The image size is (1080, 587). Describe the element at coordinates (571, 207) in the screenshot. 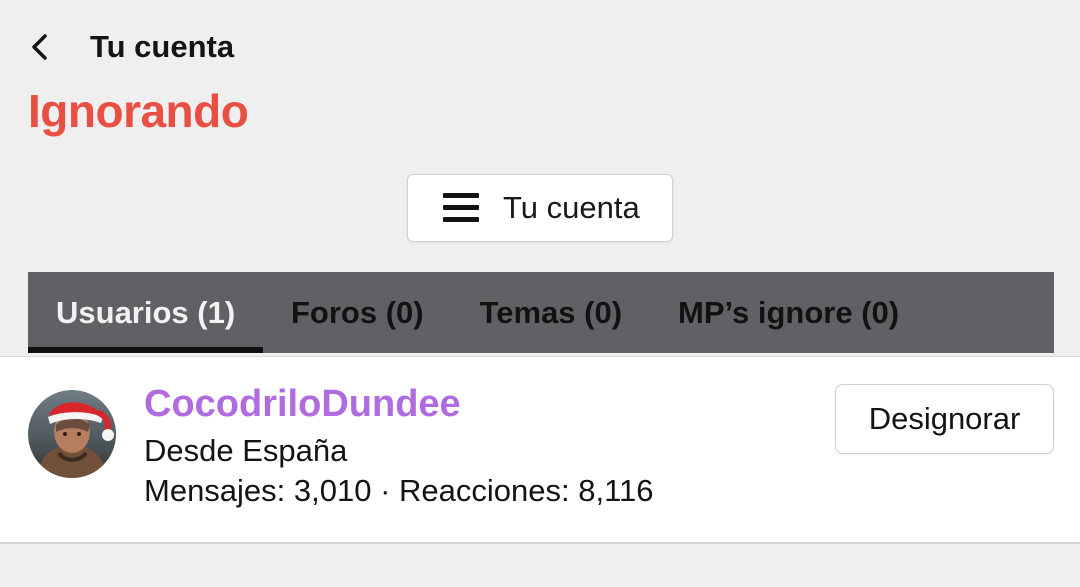

I see `account-menu-label: Tu cuenta` at that location.